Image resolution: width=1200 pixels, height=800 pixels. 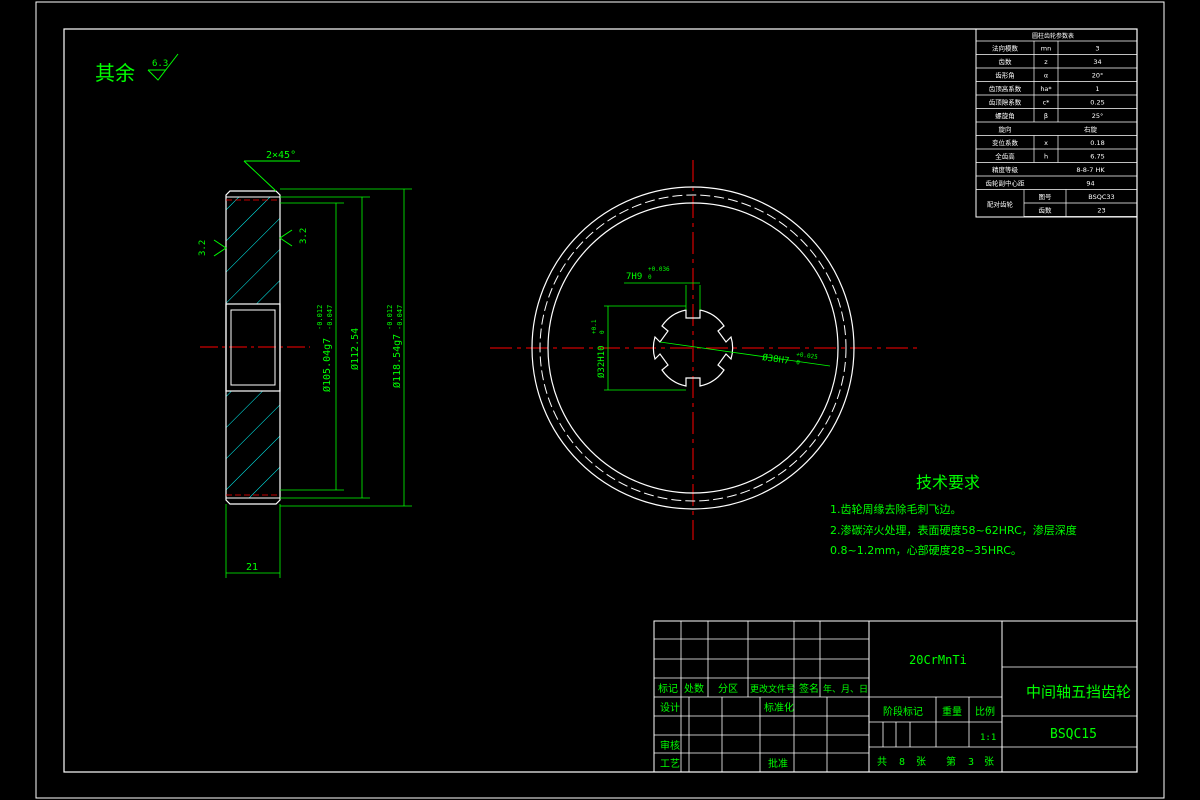 What do you see at coordinates (668, 689) in the screenshot?
I see `rev-header-mark: 标记` at bounding box center [668, 689].